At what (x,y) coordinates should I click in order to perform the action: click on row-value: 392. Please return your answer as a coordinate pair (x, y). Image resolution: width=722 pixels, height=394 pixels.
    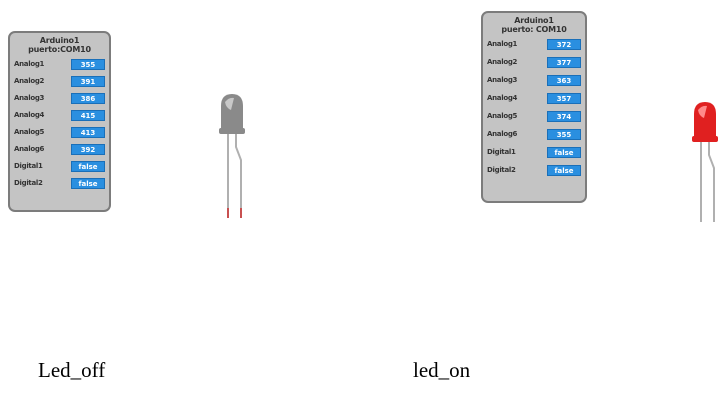
    Looking at the image, I should click on (88, 149).